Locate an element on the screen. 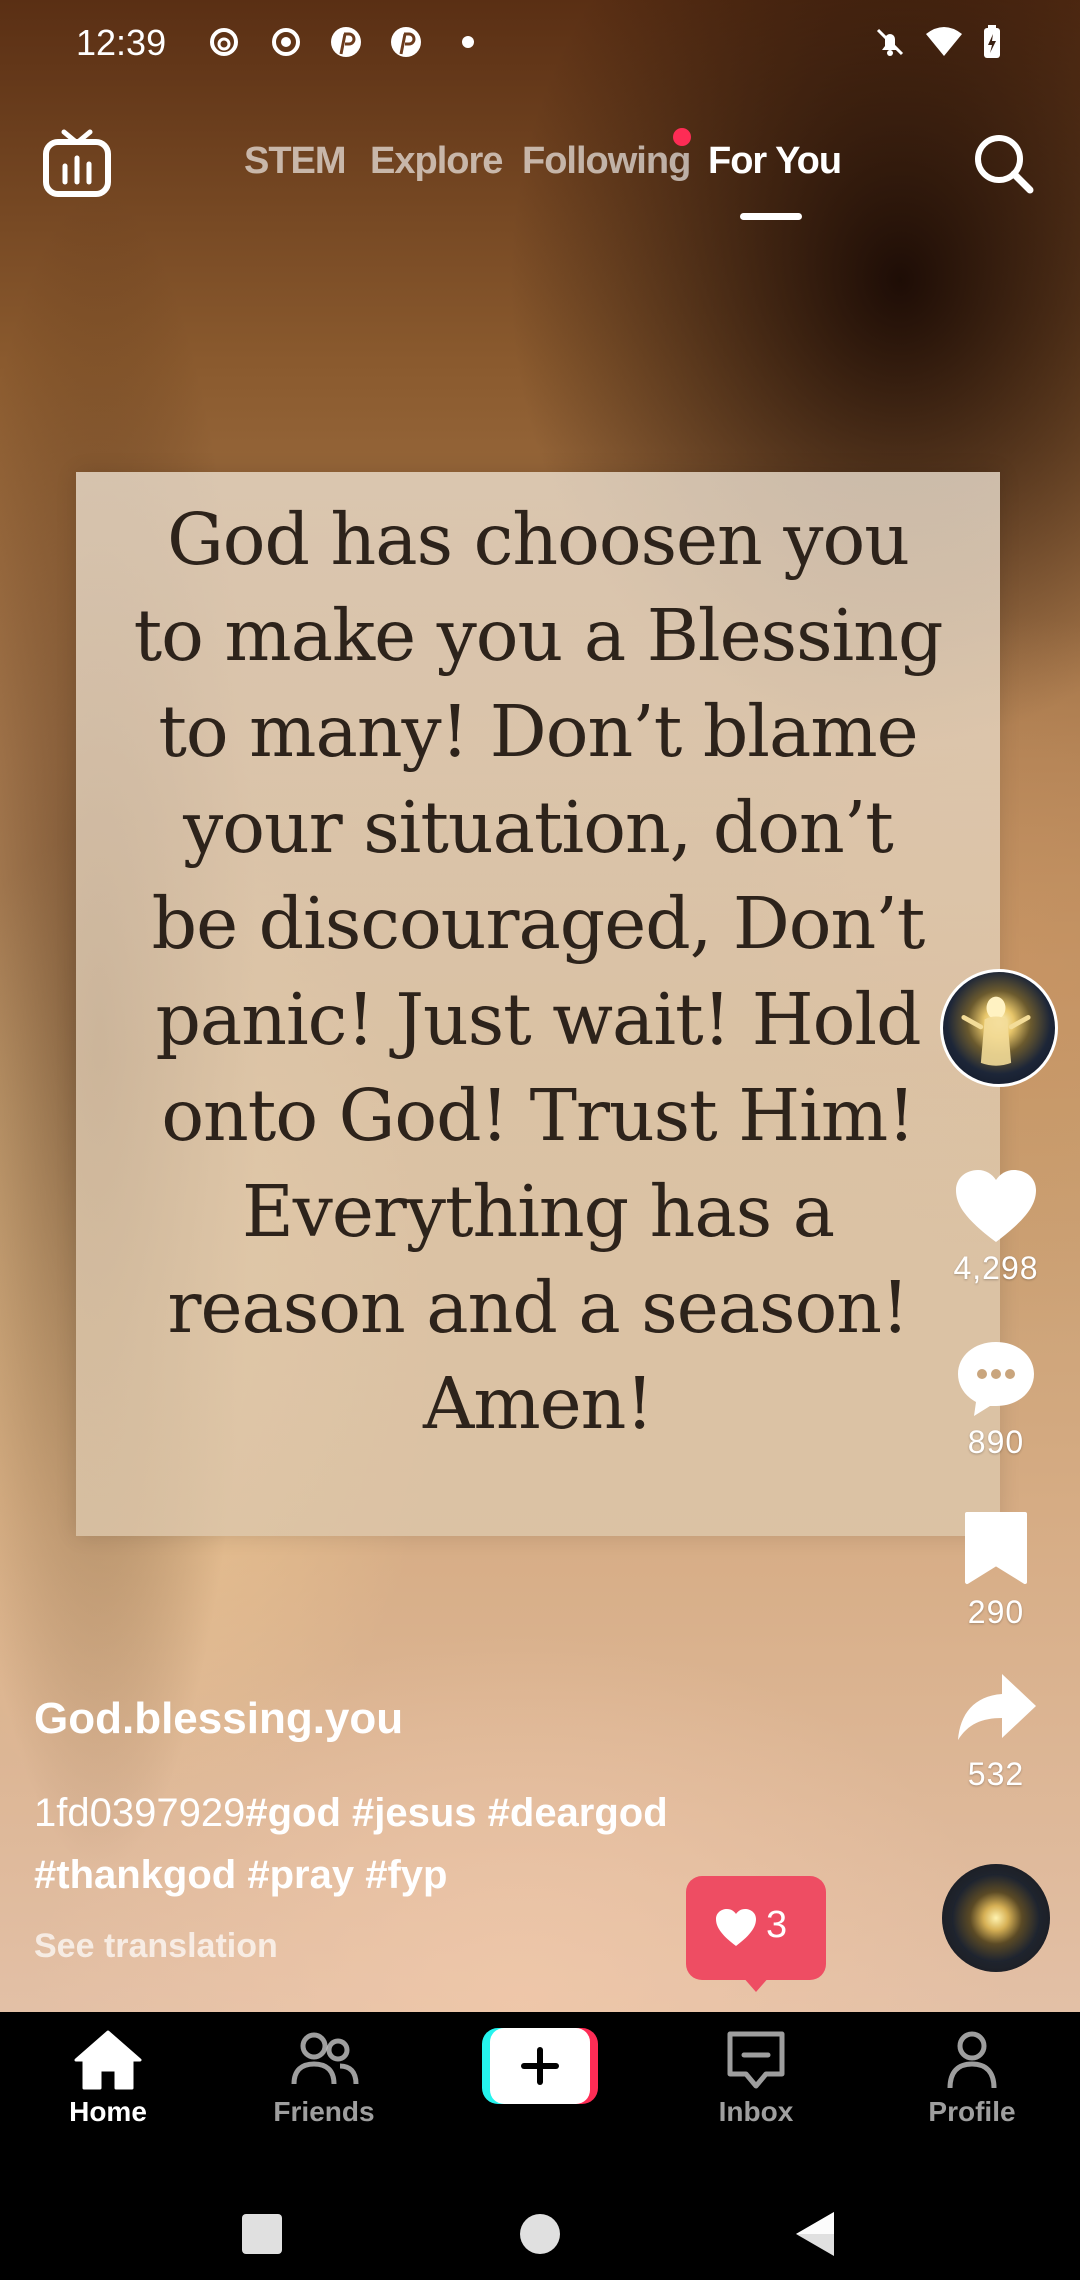 Image resolution: width=1080 pixels, height=2280 pixels. active-tab-indicator is located at coordinates (771, 216).